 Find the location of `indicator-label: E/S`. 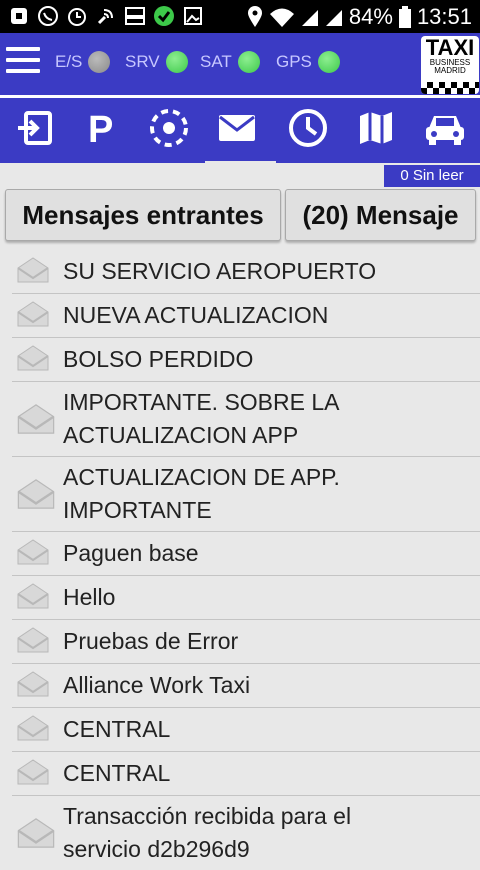

indicator-label: E/S is located at coordinates (69, 61).